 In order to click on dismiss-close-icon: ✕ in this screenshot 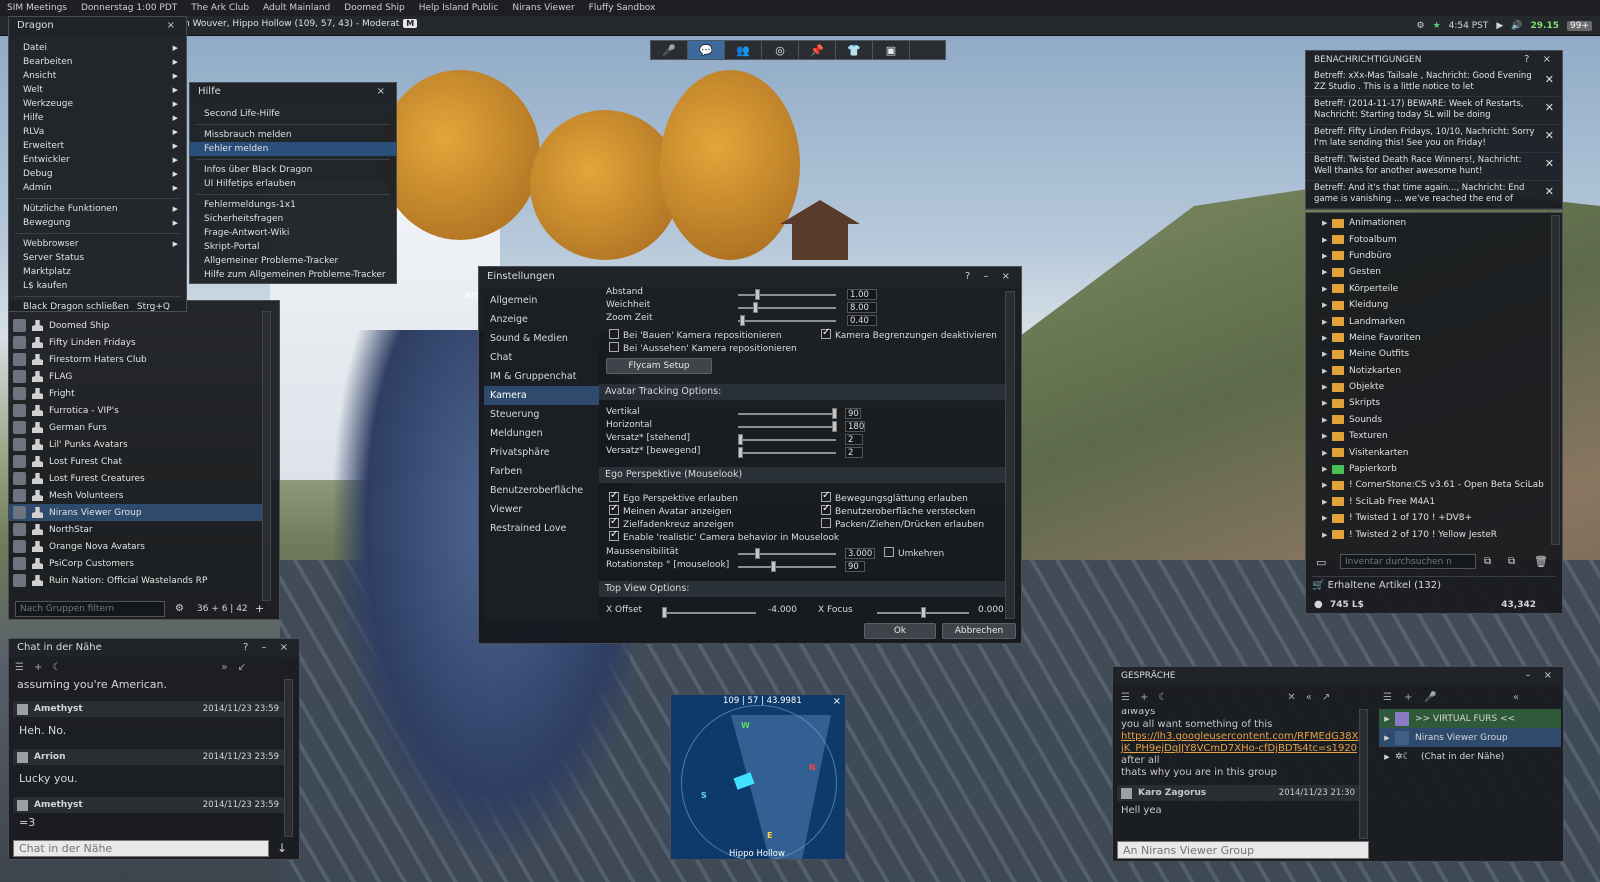, I will do `click(1549, 192)`.